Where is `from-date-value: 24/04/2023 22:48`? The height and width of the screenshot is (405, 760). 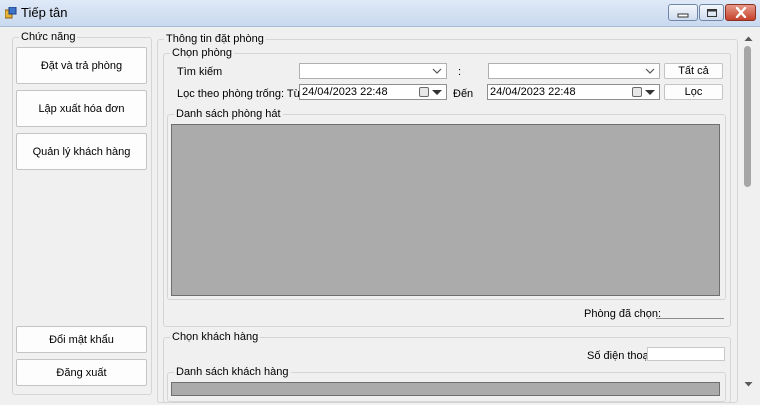
from-date-value: 24/04/2023 22:48 is located at coordinates (345, 92).